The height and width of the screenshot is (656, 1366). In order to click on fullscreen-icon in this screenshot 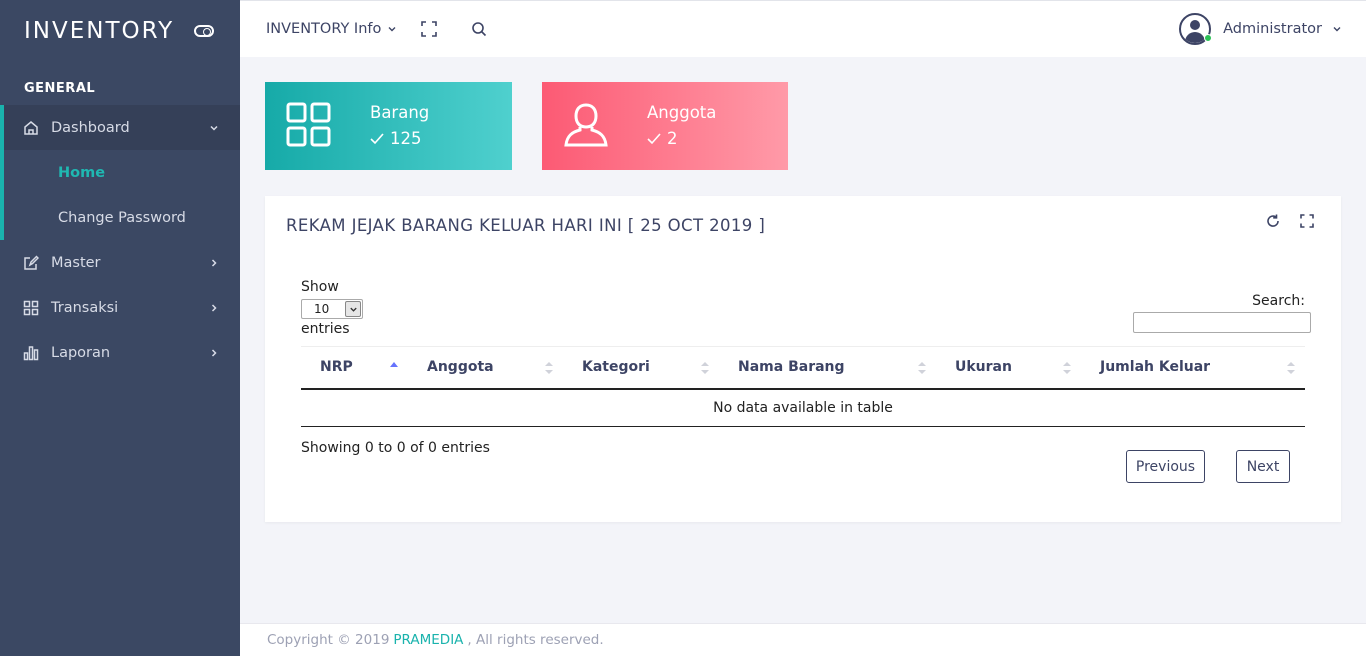, I will do `click(429, 29)`.